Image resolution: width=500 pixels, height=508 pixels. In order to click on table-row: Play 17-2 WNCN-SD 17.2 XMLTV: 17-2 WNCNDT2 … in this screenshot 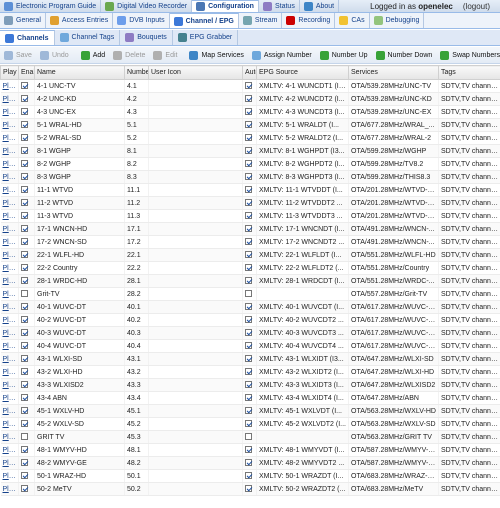, I will do `click(250, 242)`.